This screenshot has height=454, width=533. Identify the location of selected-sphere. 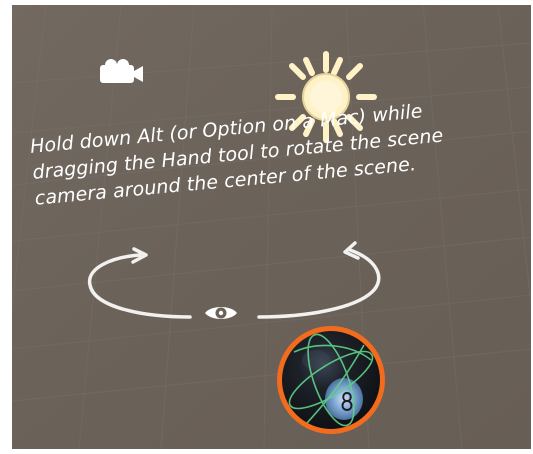
(331, 380).